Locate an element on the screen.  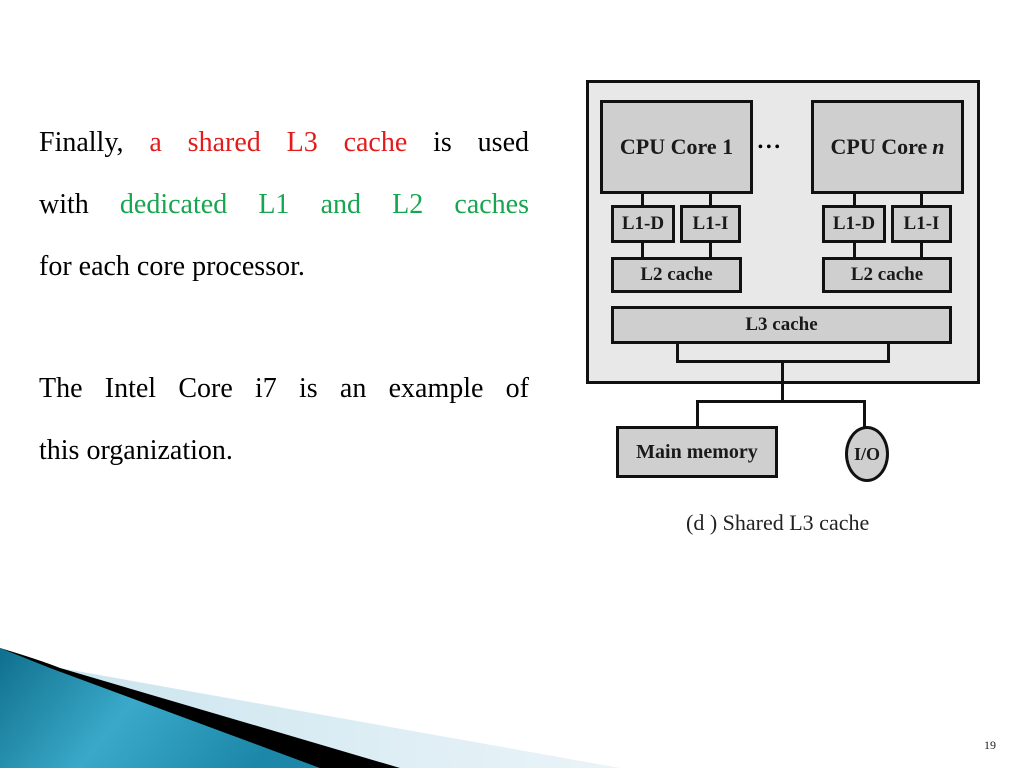
diagram-caption: (d ) Shared L3 cache is located at coordinates (778, 522).